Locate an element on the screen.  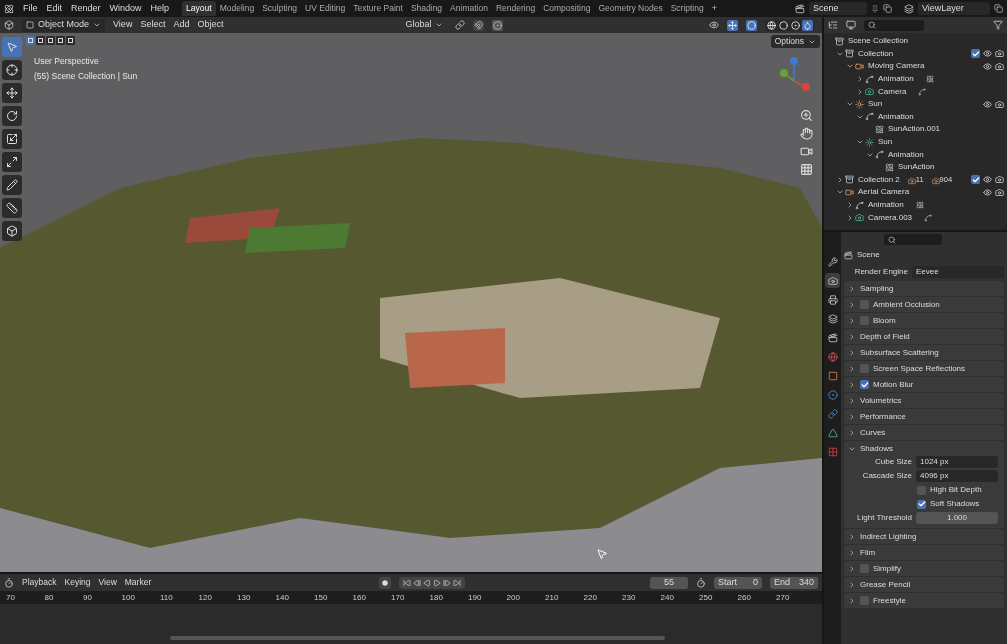
start-frame-field: Start 0 is located at coordinates (738, 582).